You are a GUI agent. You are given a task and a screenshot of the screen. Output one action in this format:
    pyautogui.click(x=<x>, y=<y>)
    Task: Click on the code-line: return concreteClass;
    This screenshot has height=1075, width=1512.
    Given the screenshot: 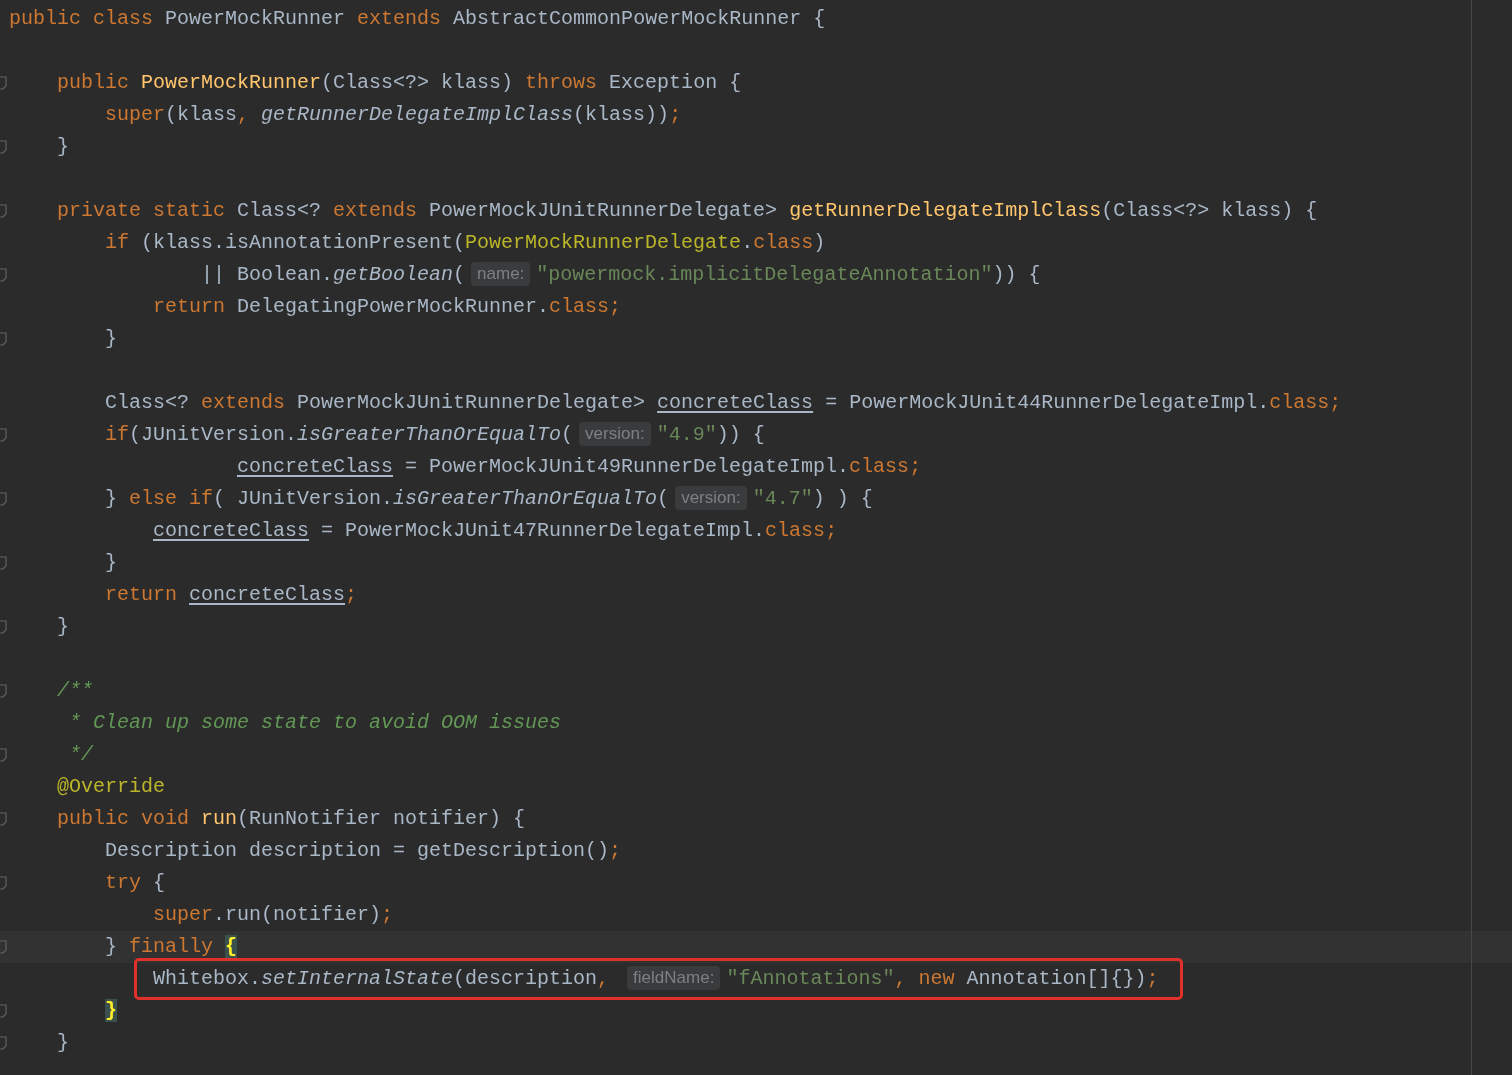 What is the action you would take?
    pyautogui.click(x=231, y=595)
    